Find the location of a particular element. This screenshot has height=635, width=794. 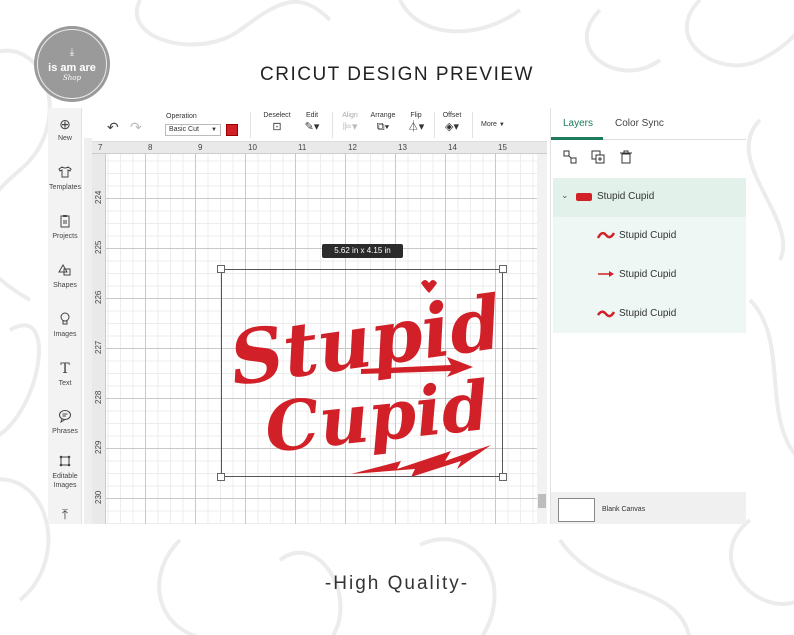

arrange-button: Arrange ⧉▾ is located at coordinates (383, 122).